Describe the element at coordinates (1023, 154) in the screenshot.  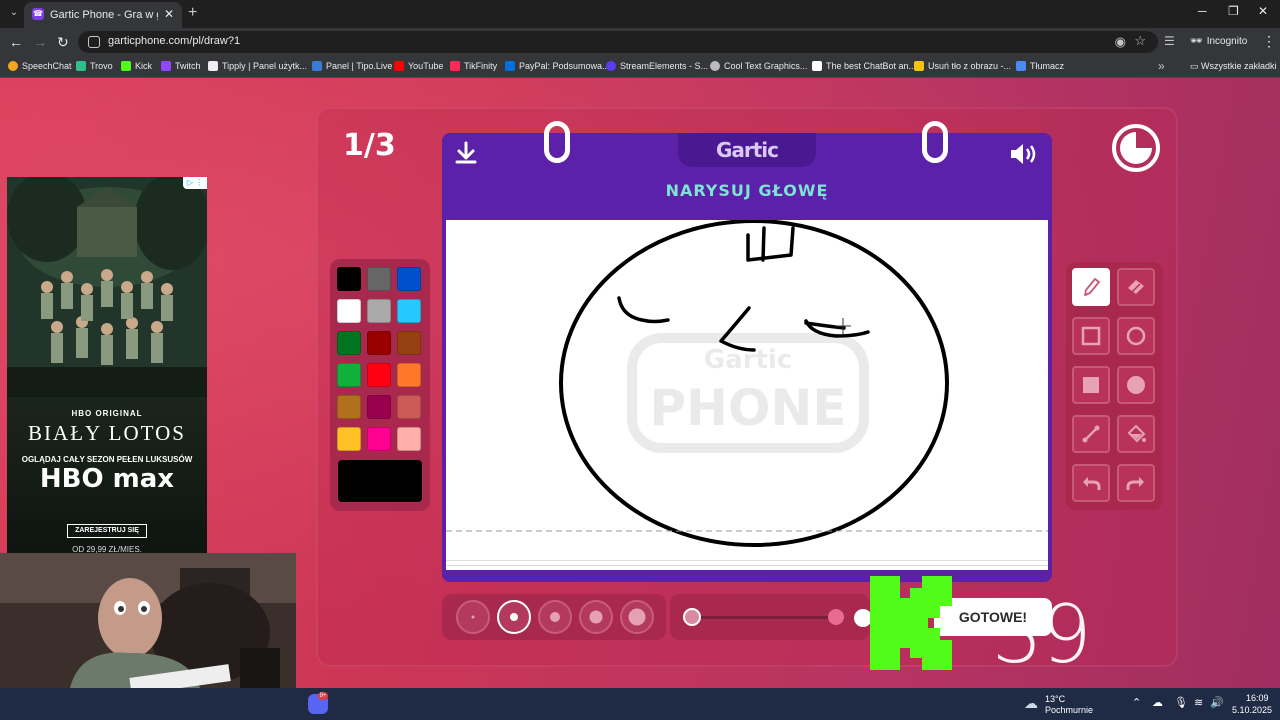
I see `sound-icon` at that location.